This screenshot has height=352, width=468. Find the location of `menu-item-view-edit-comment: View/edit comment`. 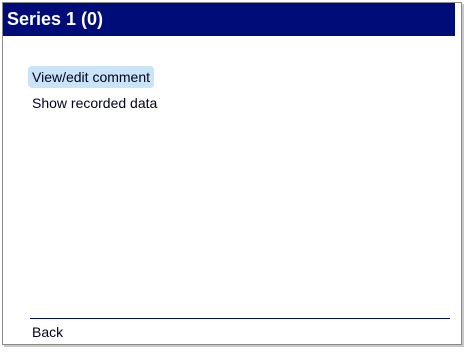

menu-item-view-edit-comment: View/edit comment is located at coordinates (91, 77).